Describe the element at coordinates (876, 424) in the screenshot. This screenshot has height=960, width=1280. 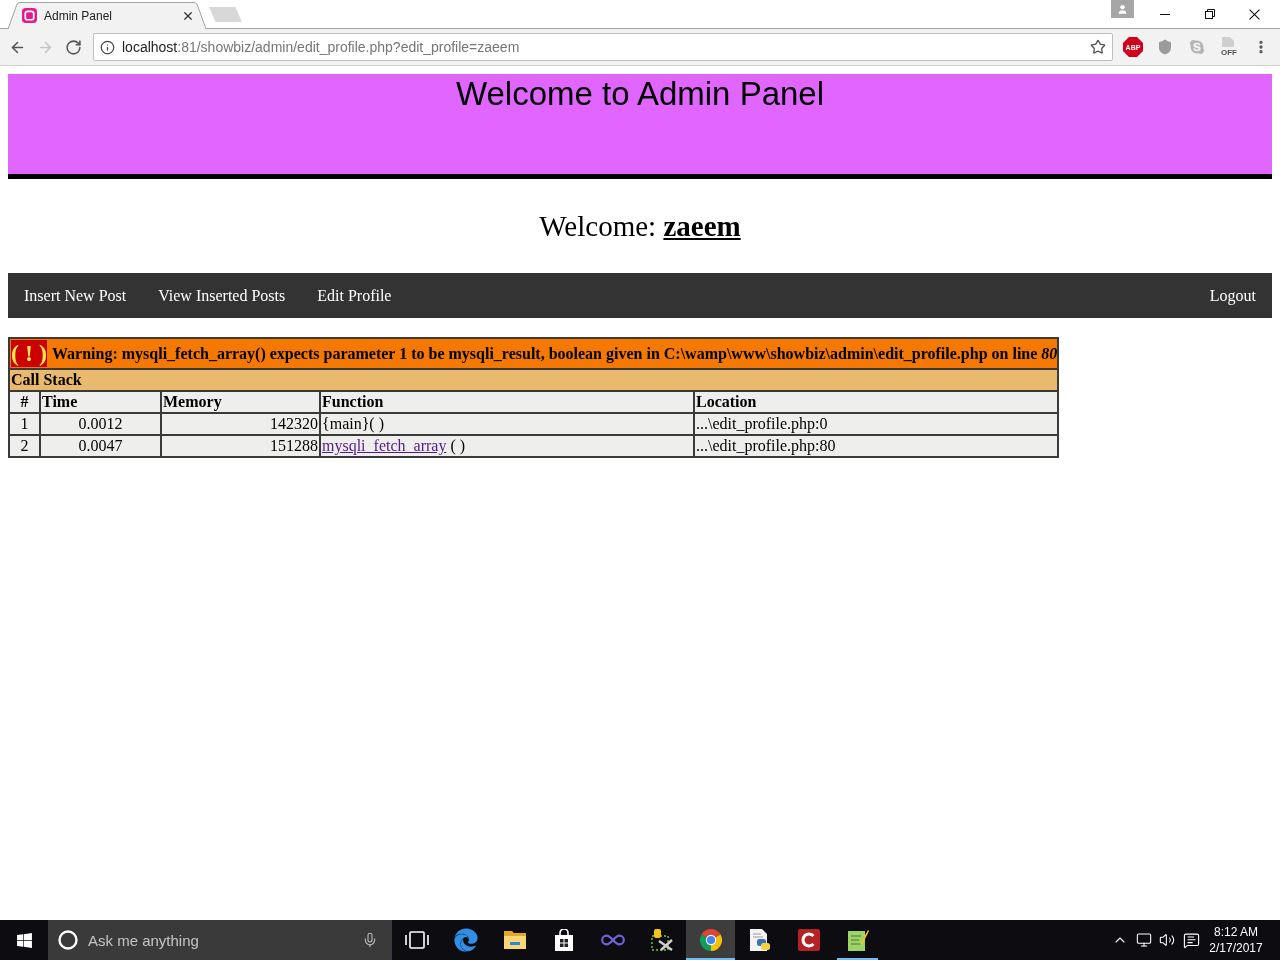
I see `table-cell: ...\edit_profile.php:0` at that location.